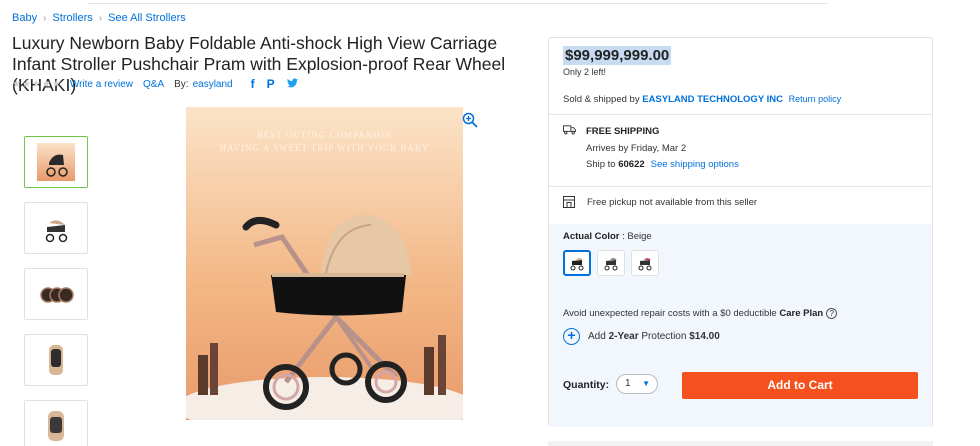 This screenshot has width=980, height=446. I want to click on seller-link: EASYLAND TECHNOLOGY INC, so click(712, 99).